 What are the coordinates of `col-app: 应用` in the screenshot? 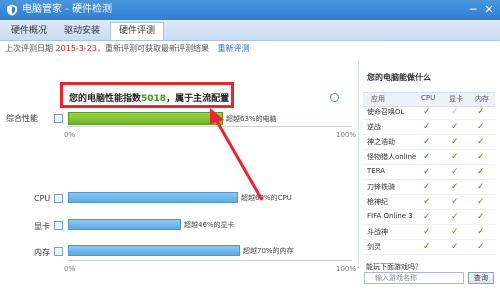 It's located at (378, 99).